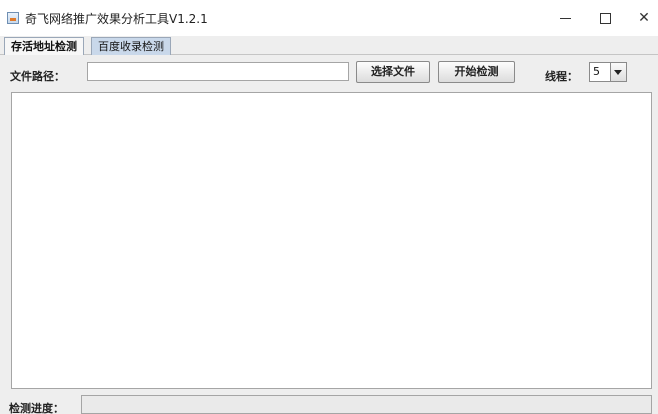 This screenshot has width=658, height=414. Describe the element at coordinates (37, 76) in the screenshot. I see `file-path-label: 文件路径：` at that location.